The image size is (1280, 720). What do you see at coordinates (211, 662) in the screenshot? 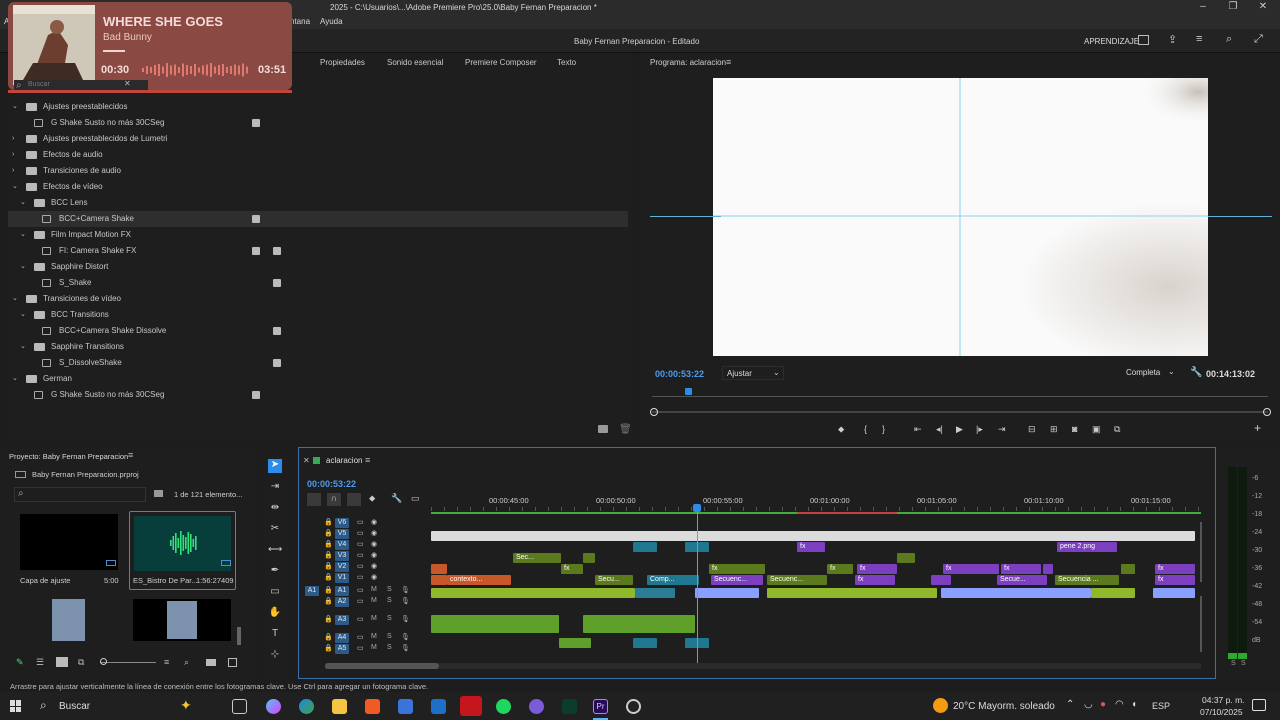
I see `new-bin-icon` at bounding box center [211, 662].